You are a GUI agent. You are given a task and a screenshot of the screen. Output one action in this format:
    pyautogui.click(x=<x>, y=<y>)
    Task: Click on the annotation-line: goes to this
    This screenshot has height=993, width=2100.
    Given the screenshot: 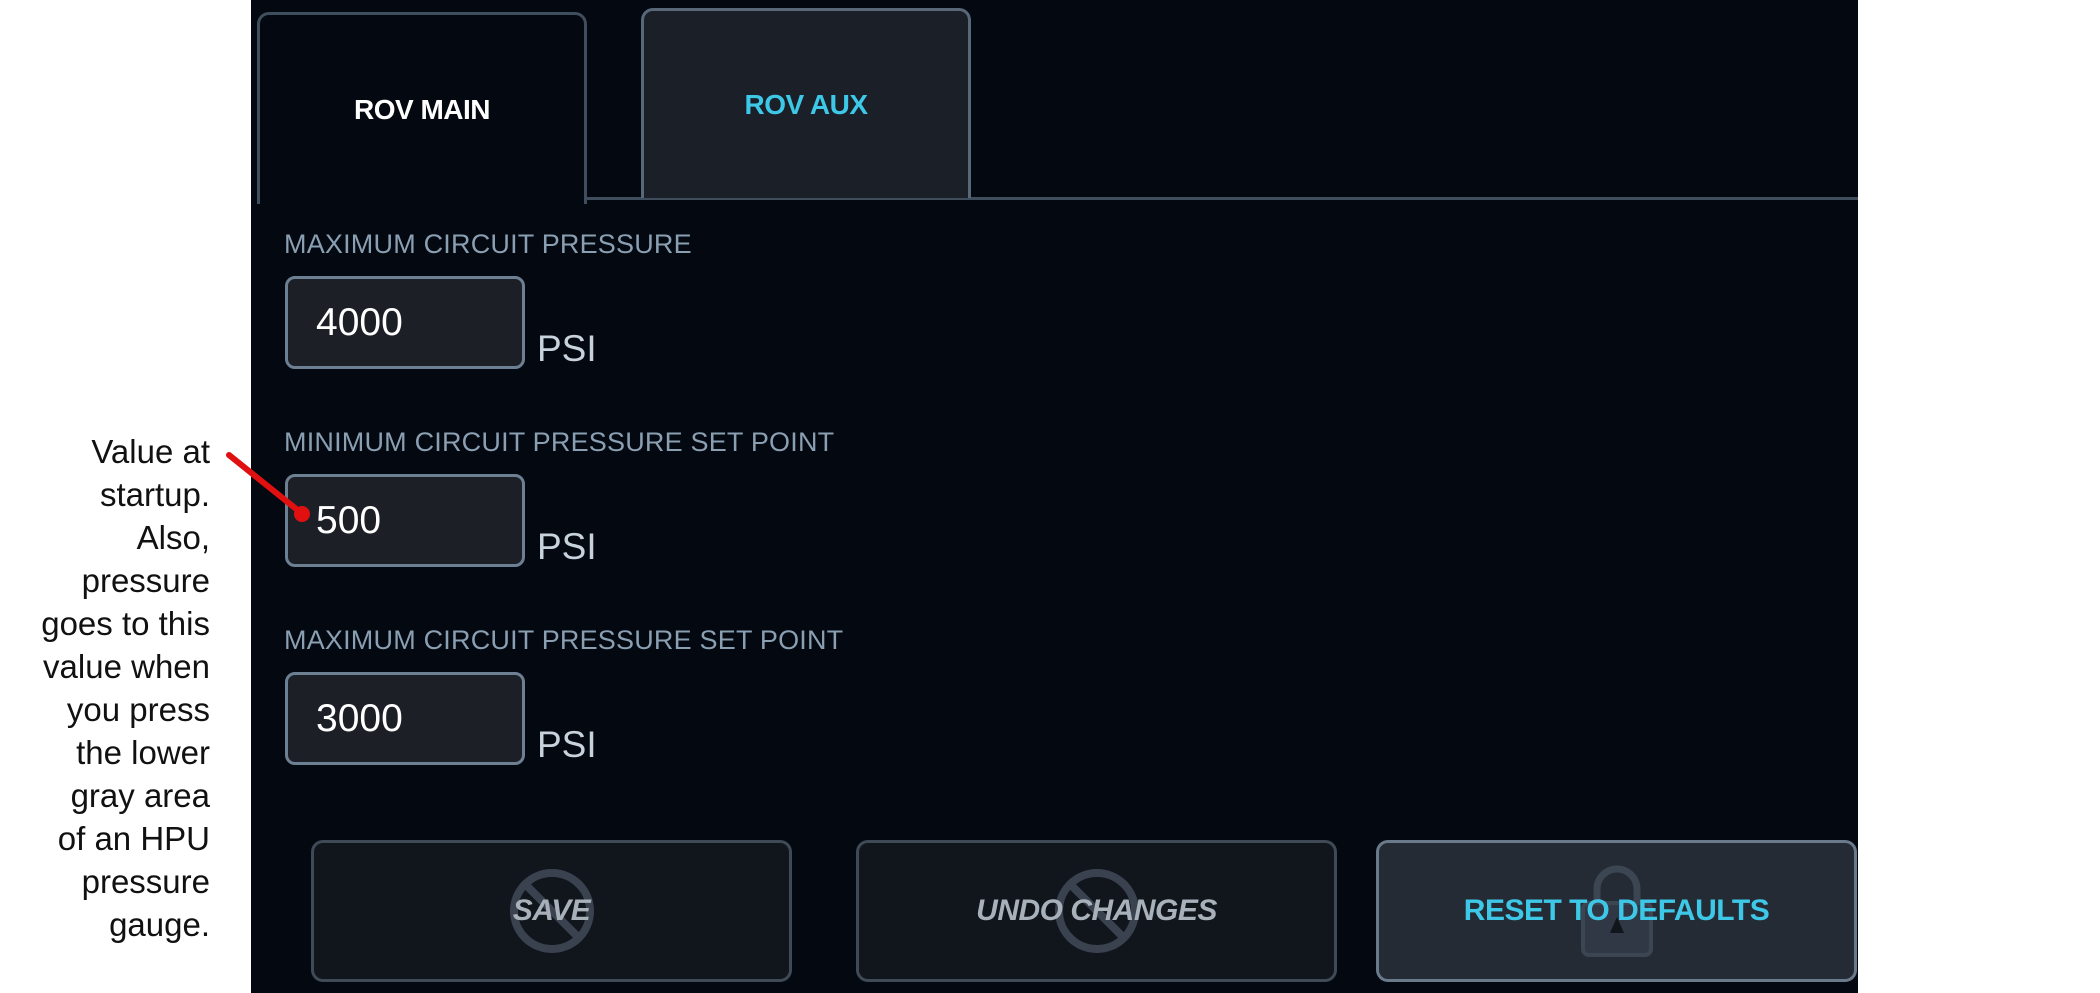 What is the action you would take?
    pyautogui.click(x=125, y=623)
    